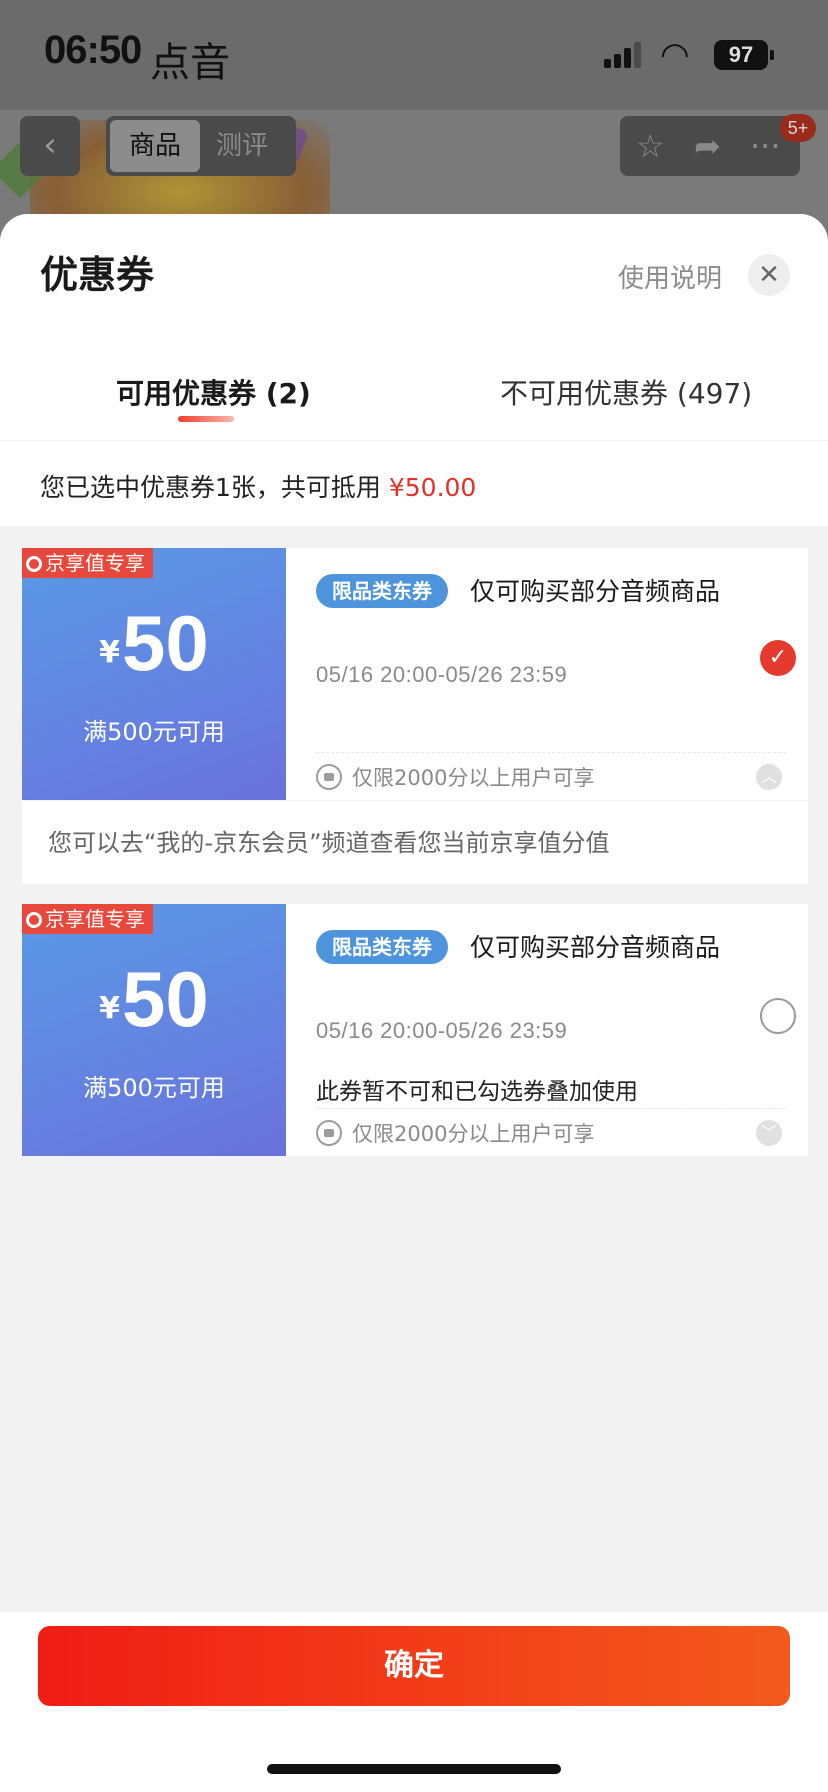 Image resolution: width=828 pixels, height=1792 pixels. I want to click on back-button: ‹, so click(50, 146).